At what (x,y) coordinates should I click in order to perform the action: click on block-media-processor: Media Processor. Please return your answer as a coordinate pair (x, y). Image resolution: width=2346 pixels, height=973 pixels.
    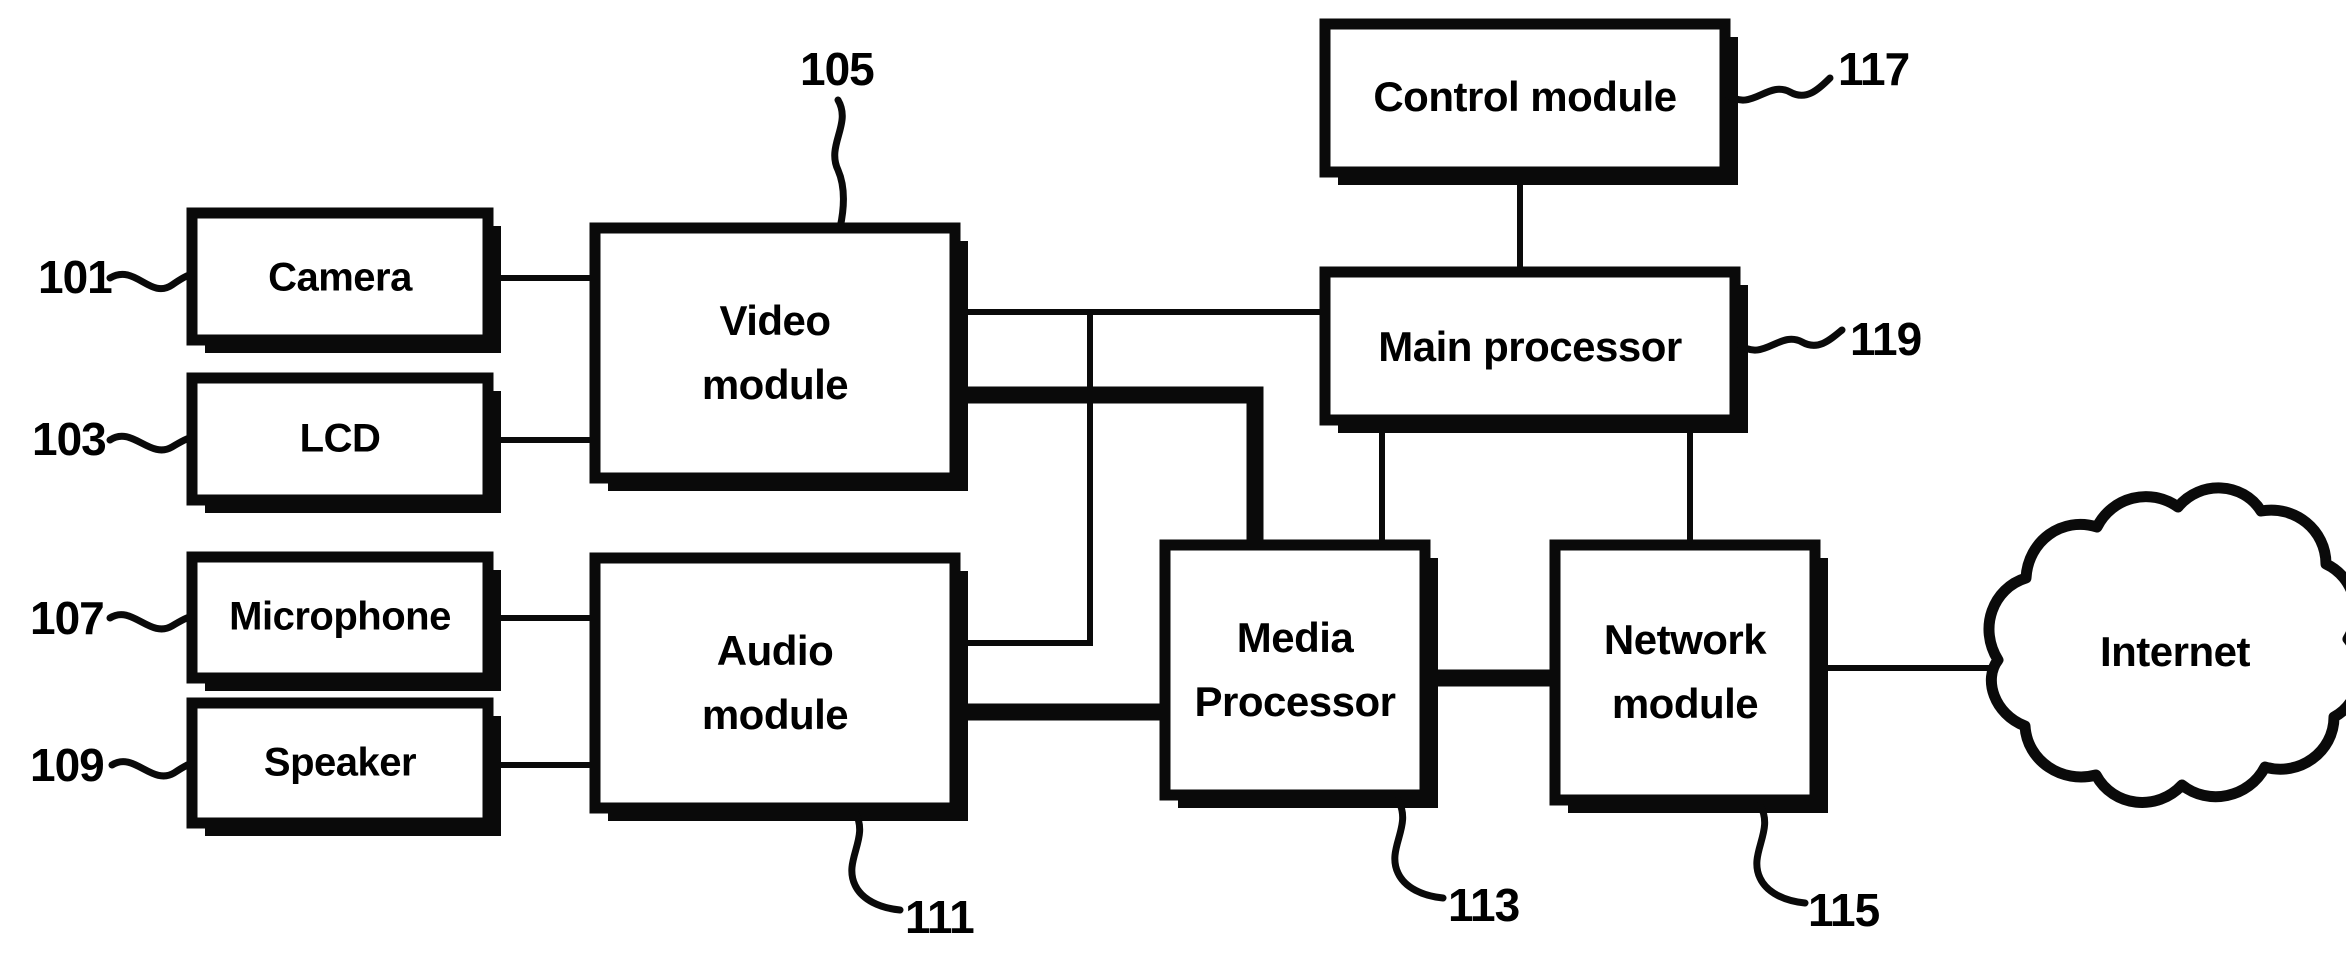
    Looking at the image, I should click on (1298, 673).